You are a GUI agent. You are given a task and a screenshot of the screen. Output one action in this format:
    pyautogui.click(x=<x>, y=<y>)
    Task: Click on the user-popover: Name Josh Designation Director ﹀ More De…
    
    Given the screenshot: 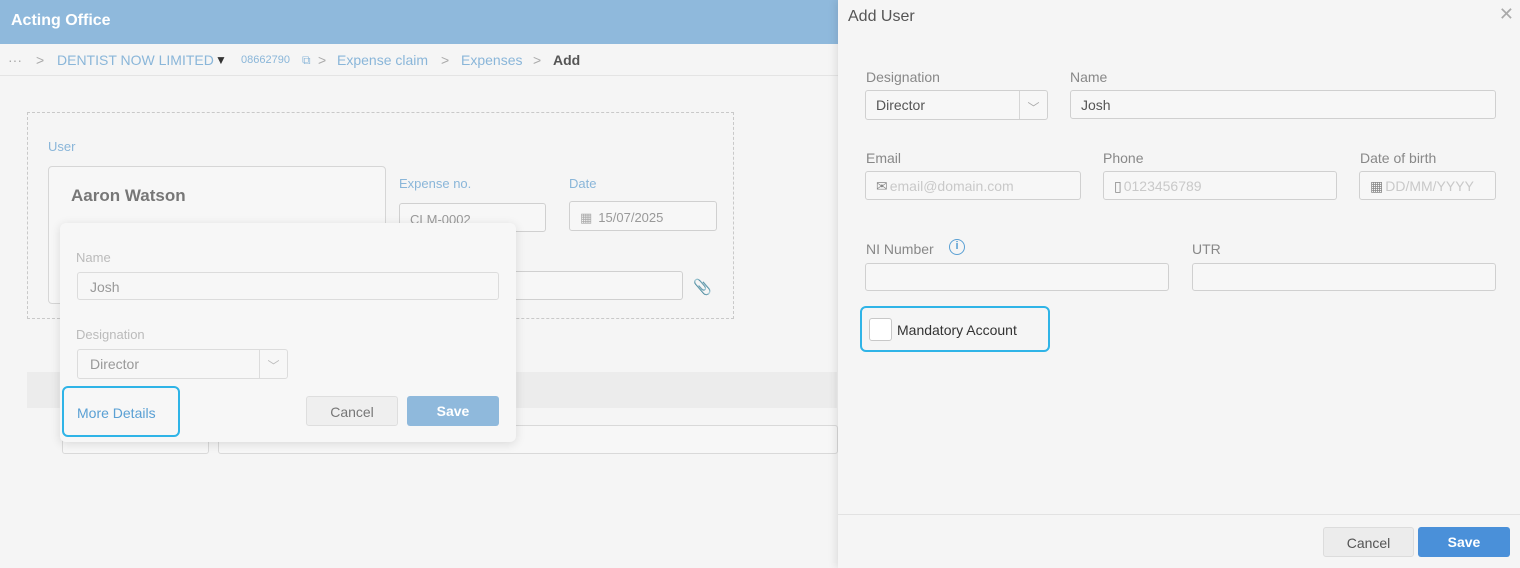 What is the action you would take?
    pyautogui.click(x=288, y=332)
    